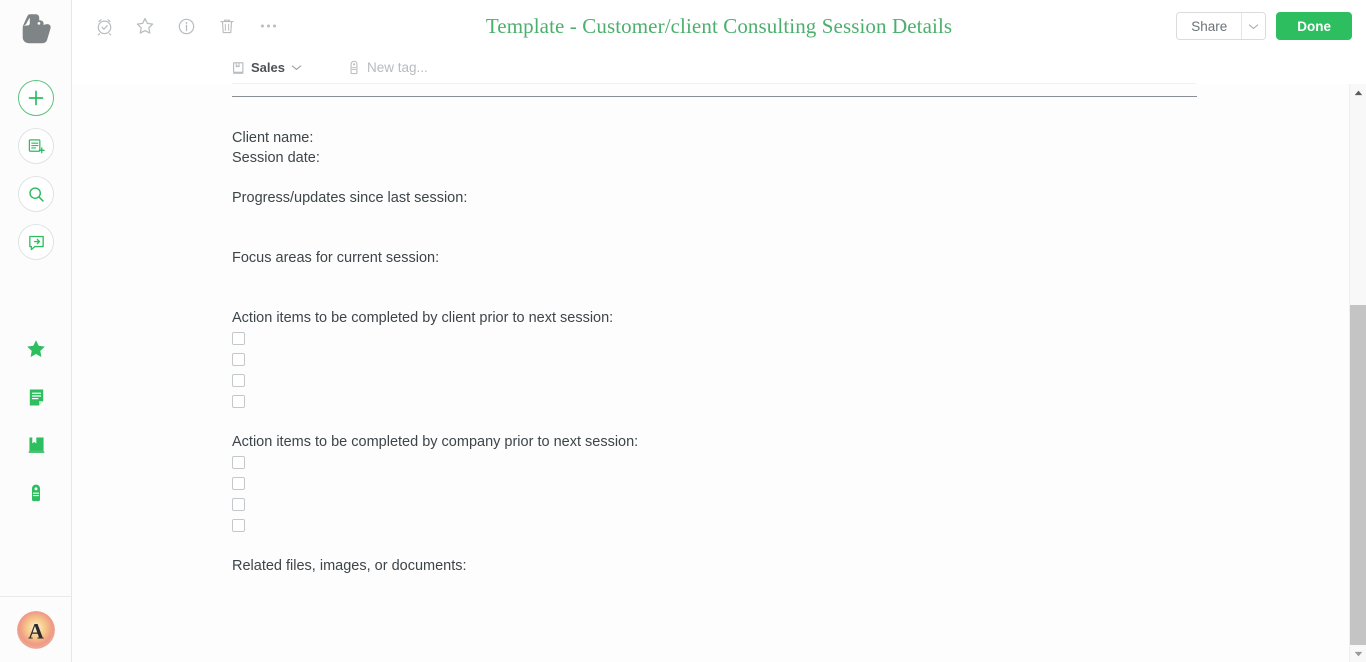  I want to click on info-circle-icon, so click(186, 26).